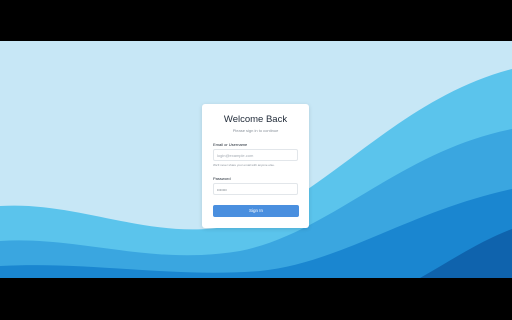 This screenshot has width=512, height=320. Describe the element at coordinates (256, 211) in the screenshot. I see `sign-in-button: Sign In` at that location.